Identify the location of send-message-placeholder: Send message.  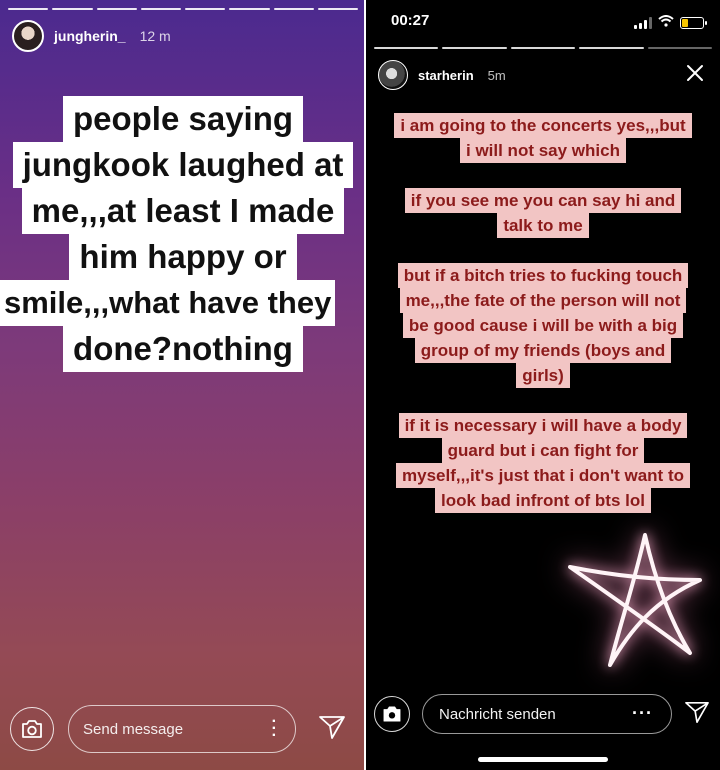
(133, 729).